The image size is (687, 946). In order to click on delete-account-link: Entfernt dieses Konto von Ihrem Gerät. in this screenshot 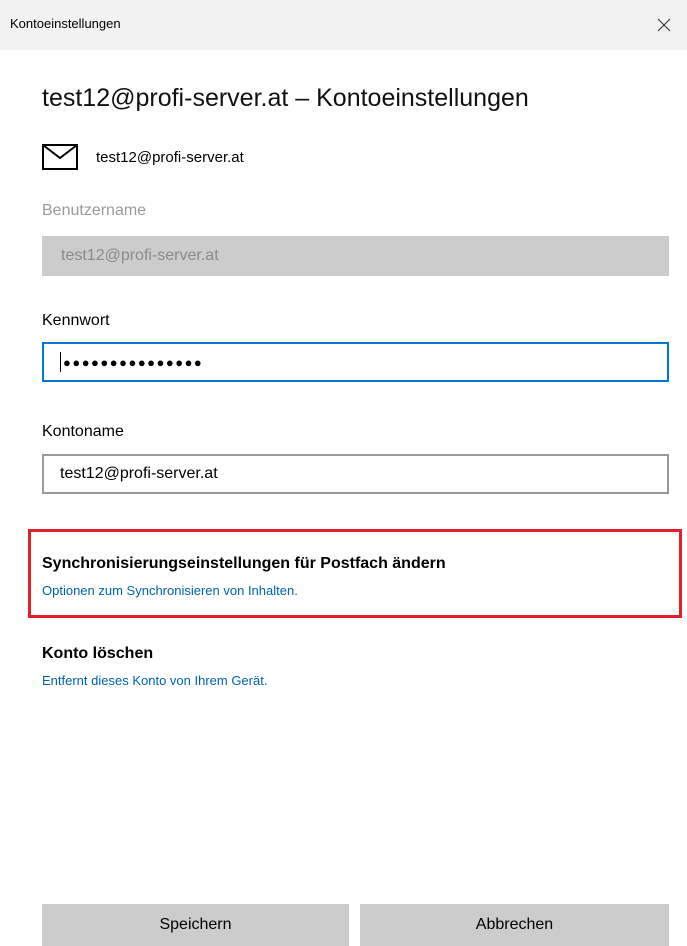, I will do `click(154, 680)`.